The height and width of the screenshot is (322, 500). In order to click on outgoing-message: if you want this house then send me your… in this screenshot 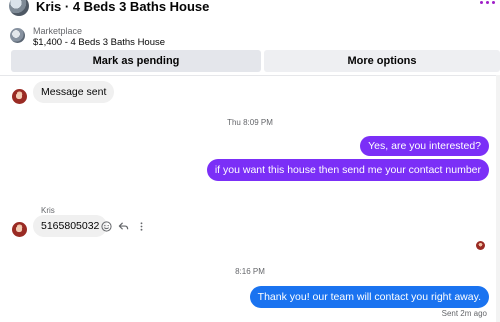, I will do `click(347, 170)`.